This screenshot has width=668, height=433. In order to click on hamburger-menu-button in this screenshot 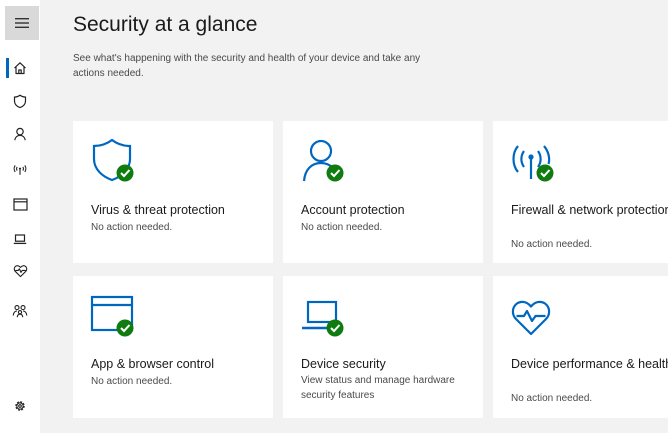, I will do `click(22, 23)`.